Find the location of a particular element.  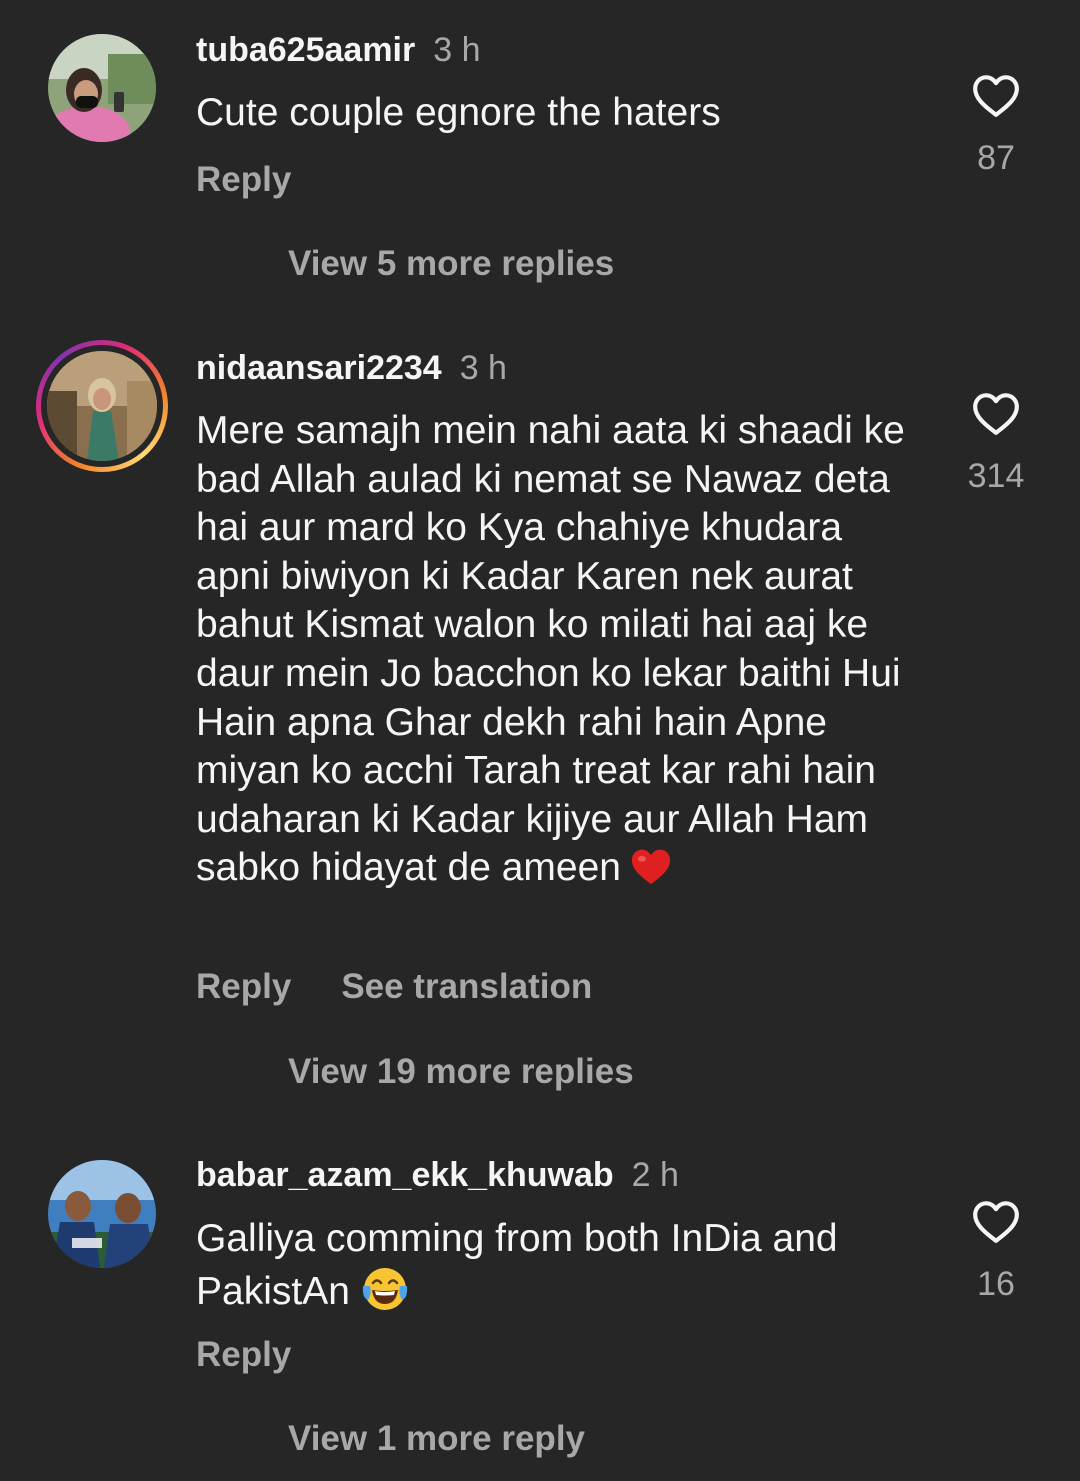

like-count: 314 is located at coordinates (996, 476).